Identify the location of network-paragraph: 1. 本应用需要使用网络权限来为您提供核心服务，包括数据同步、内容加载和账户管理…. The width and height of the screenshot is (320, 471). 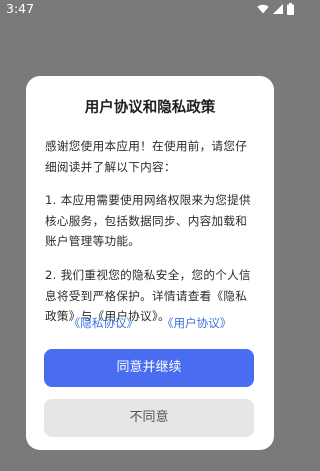
(148, 221).